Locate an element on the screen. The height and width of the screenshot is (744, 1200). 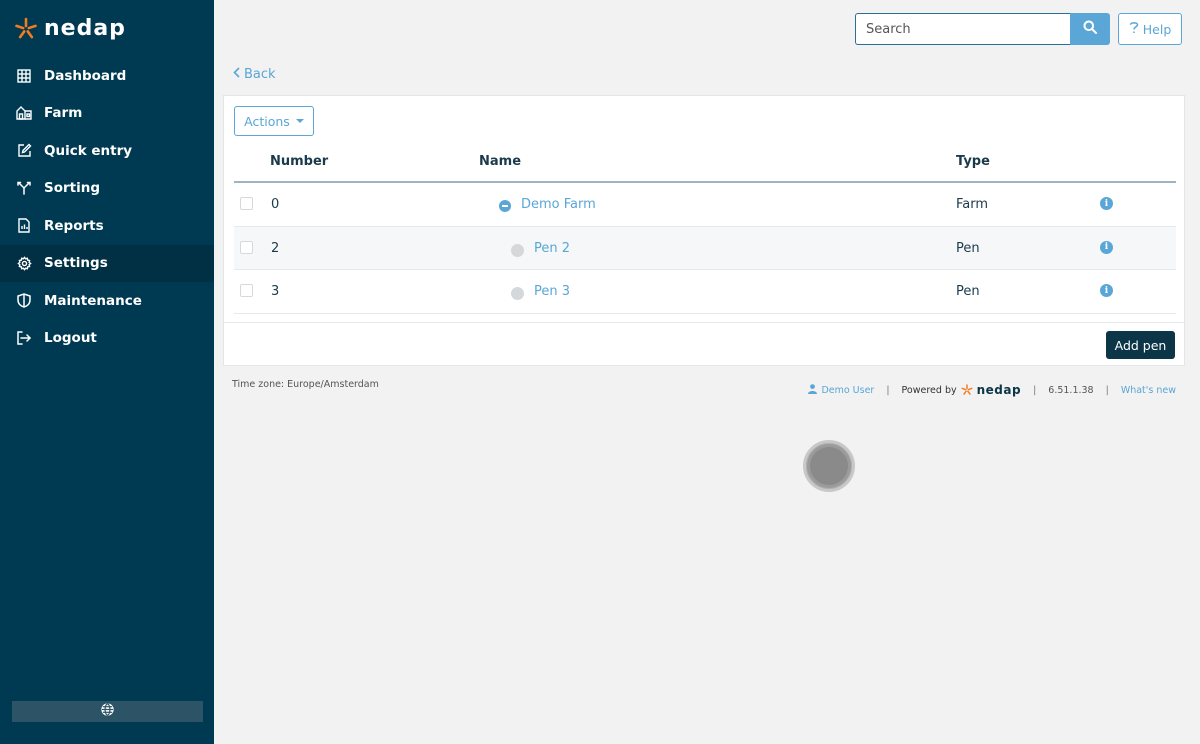
chevron-left-icon is located at coordinates (236, 74).